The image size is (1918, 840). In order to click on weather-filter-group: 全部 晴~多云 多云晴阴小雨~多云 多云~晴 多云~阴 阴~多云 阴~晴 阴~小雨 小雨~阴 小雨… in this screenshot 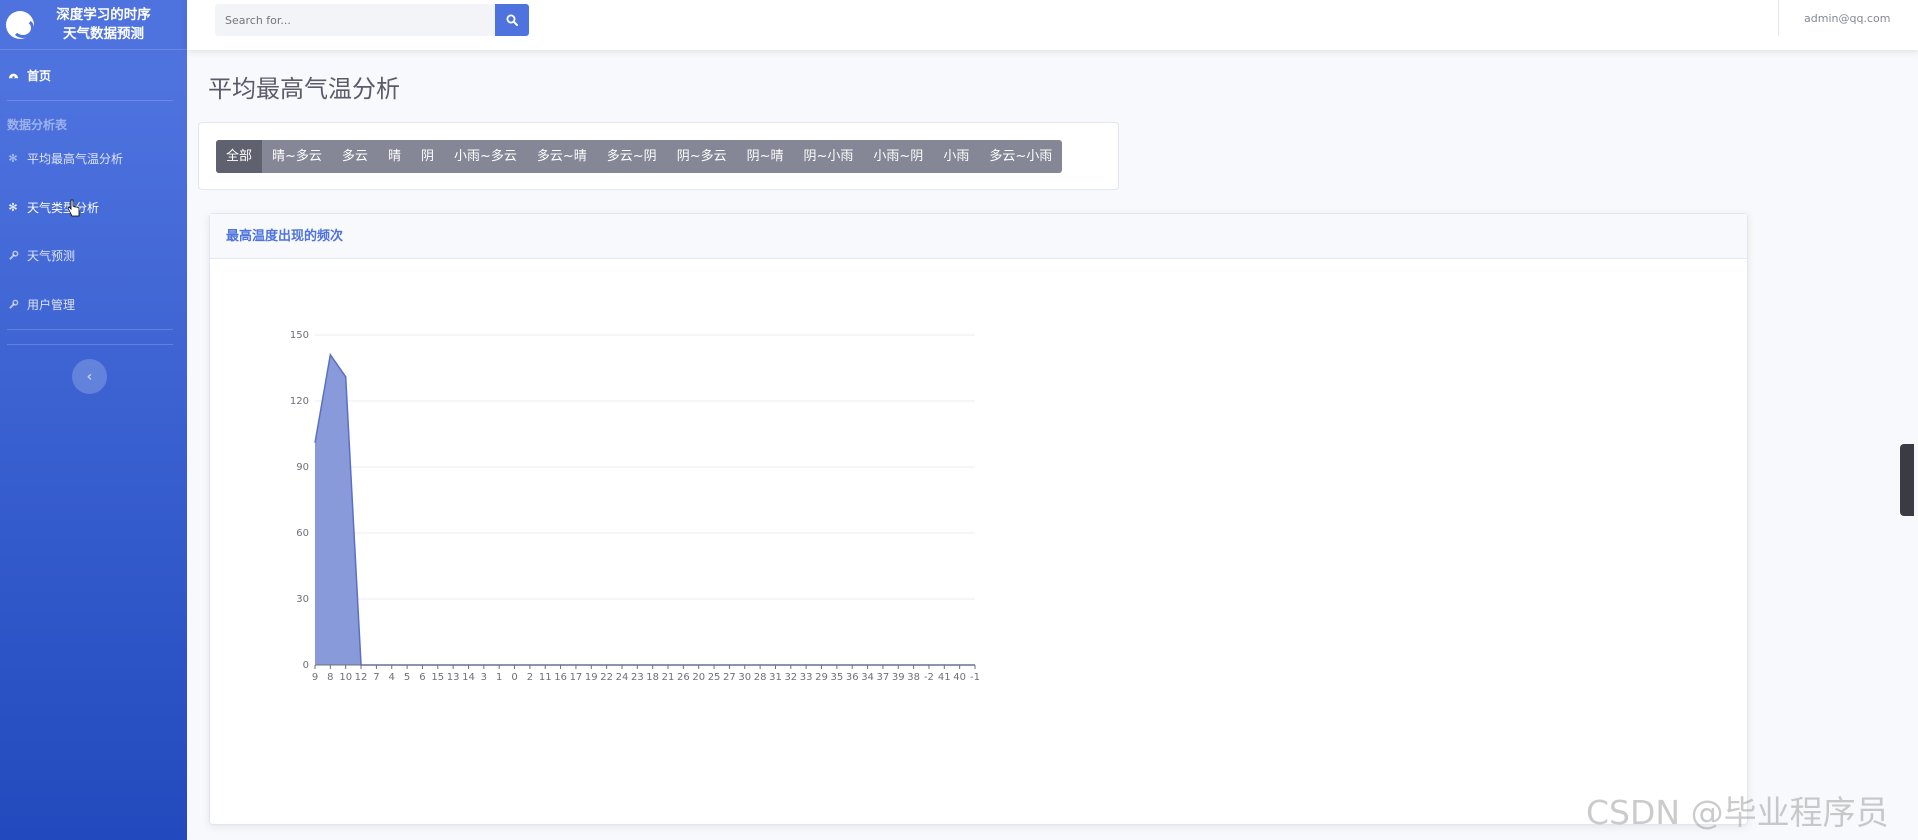, I will do `click(639, 156)`.